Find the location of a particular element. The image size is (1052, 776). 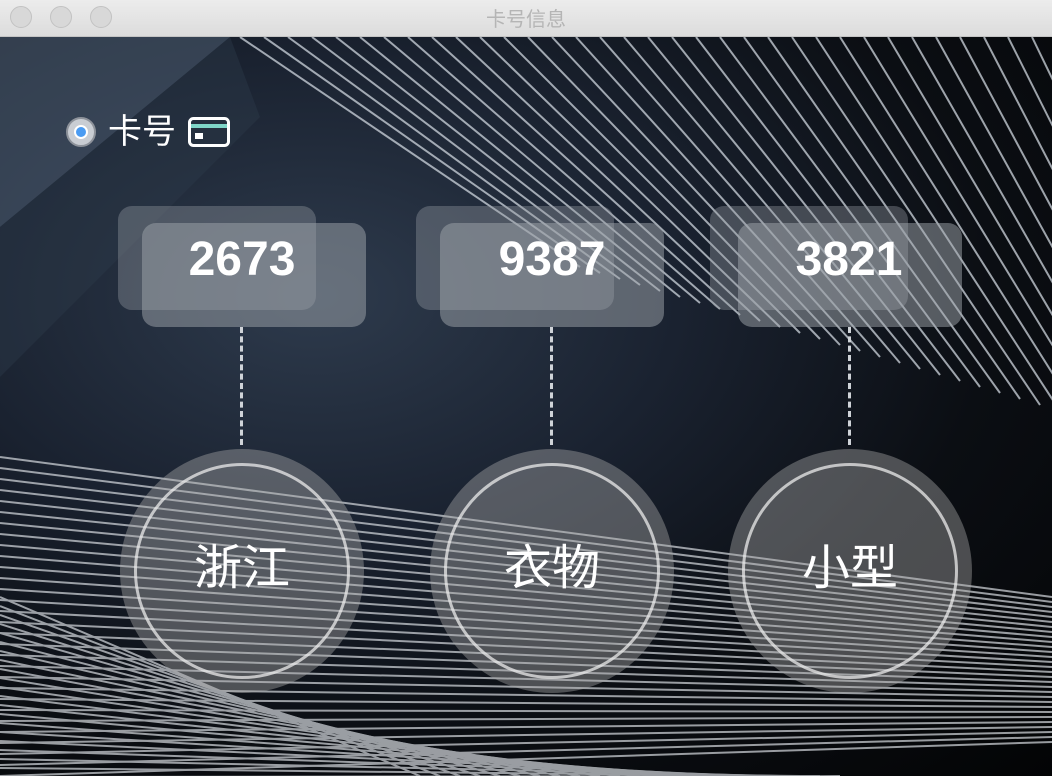

card-number-option: 卡号 is located at coordinates (148, 132).